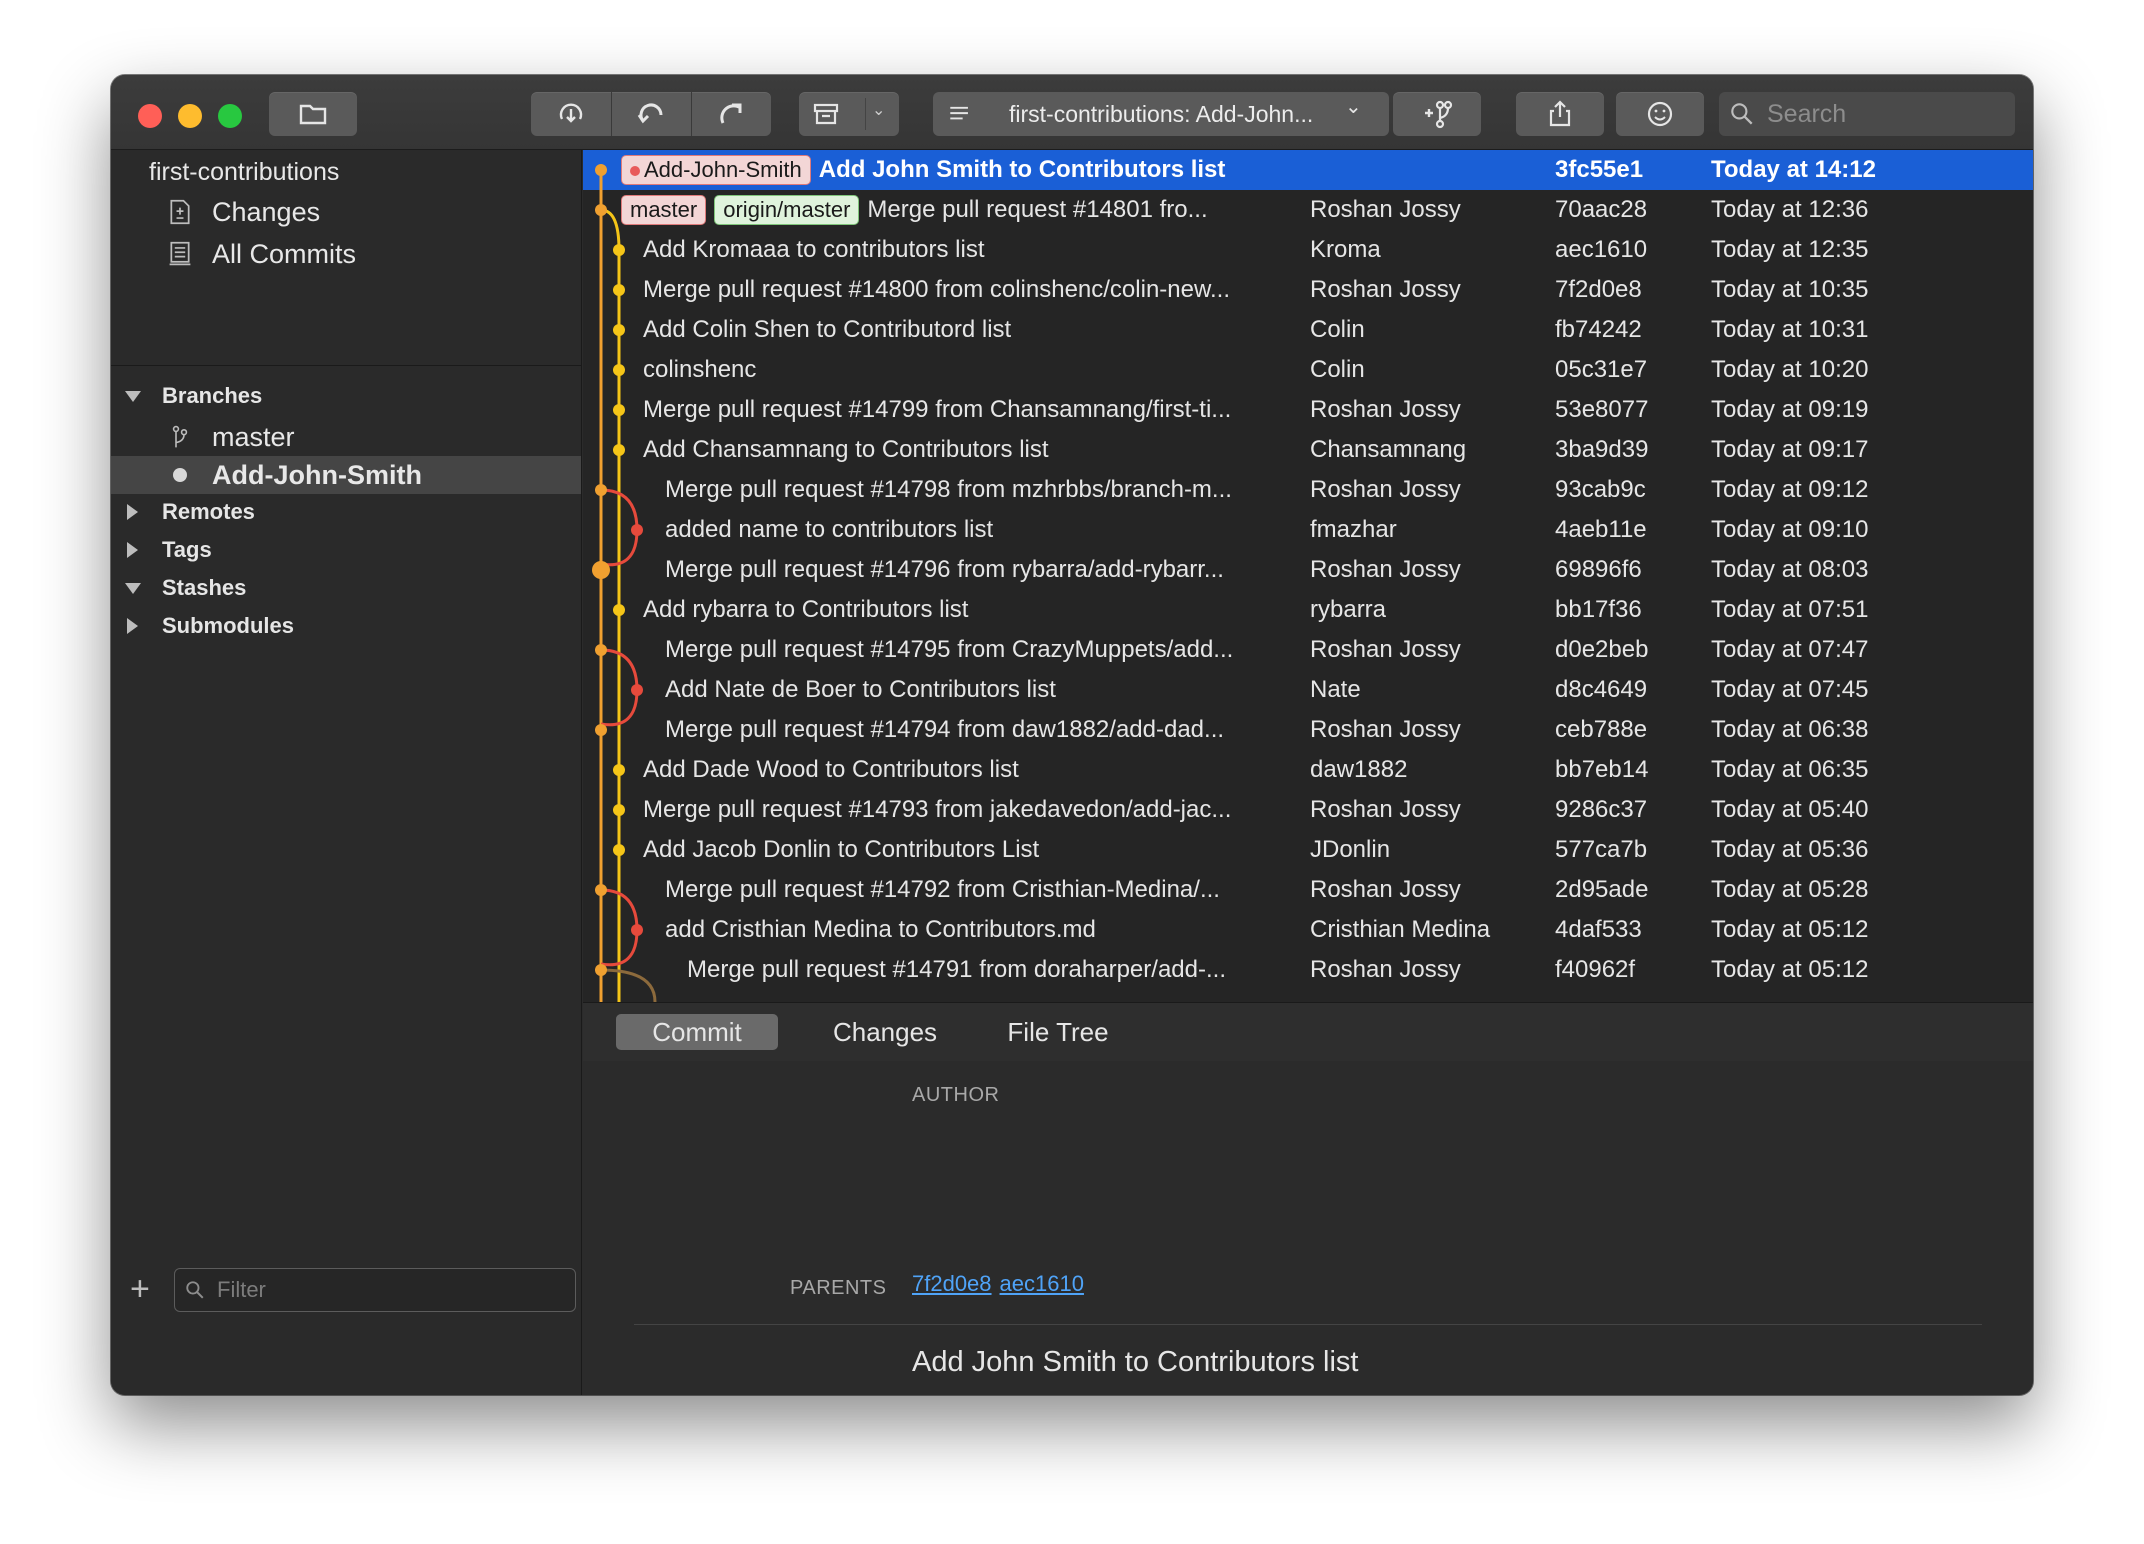  I want to click on branch-selector: first-contributions: Add-John... ⌄, so click(1161, 114).